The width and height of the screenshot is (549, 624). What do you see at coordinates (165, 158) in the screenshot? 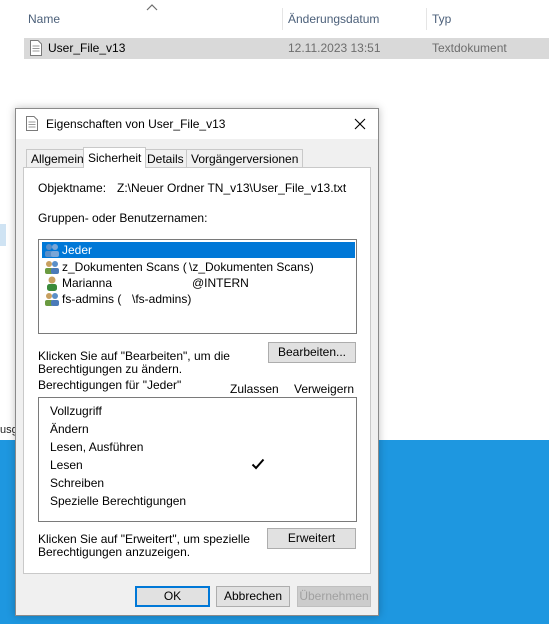
I see `tab-details: Details` at bounding box center [165, 158].